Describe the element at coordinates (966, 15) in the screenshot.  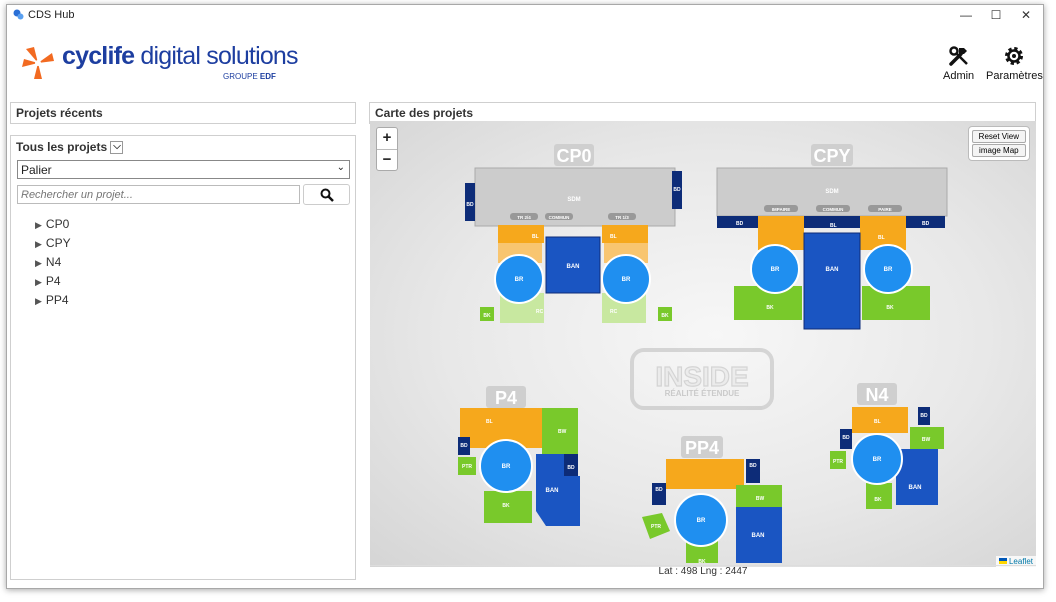
I see `minimize-button: —` at that location.